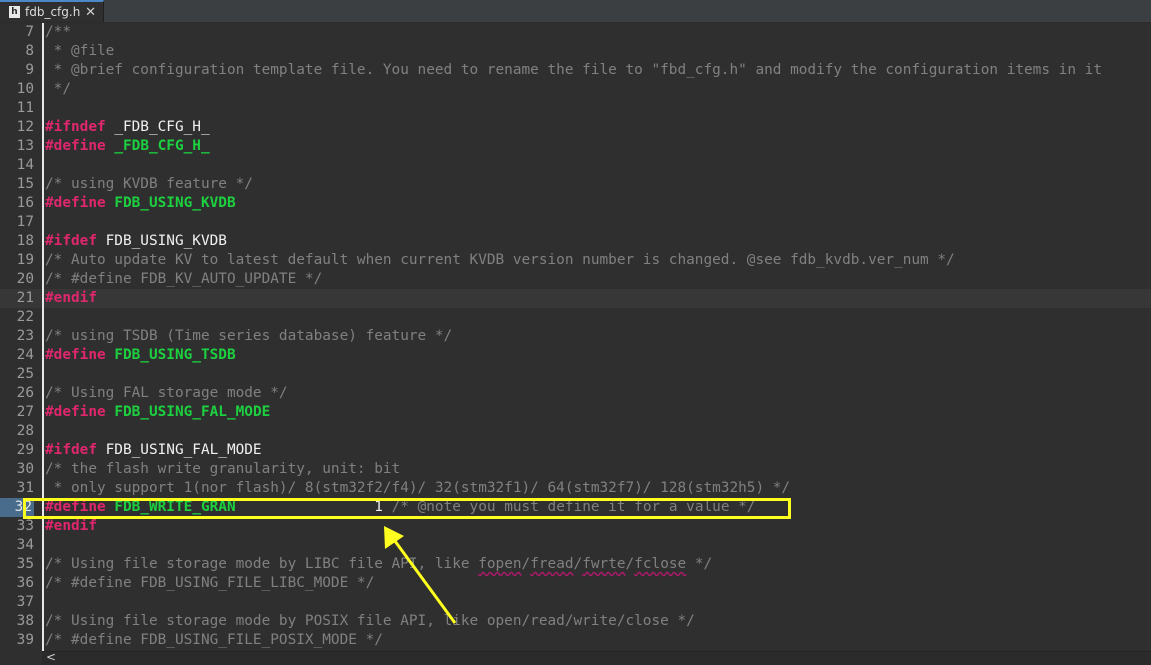 The width and height of the screenshot is (1151, 665). Describe the element at coordinates (25, 165) in the screenshot. I see `line-number: 14` at that location.